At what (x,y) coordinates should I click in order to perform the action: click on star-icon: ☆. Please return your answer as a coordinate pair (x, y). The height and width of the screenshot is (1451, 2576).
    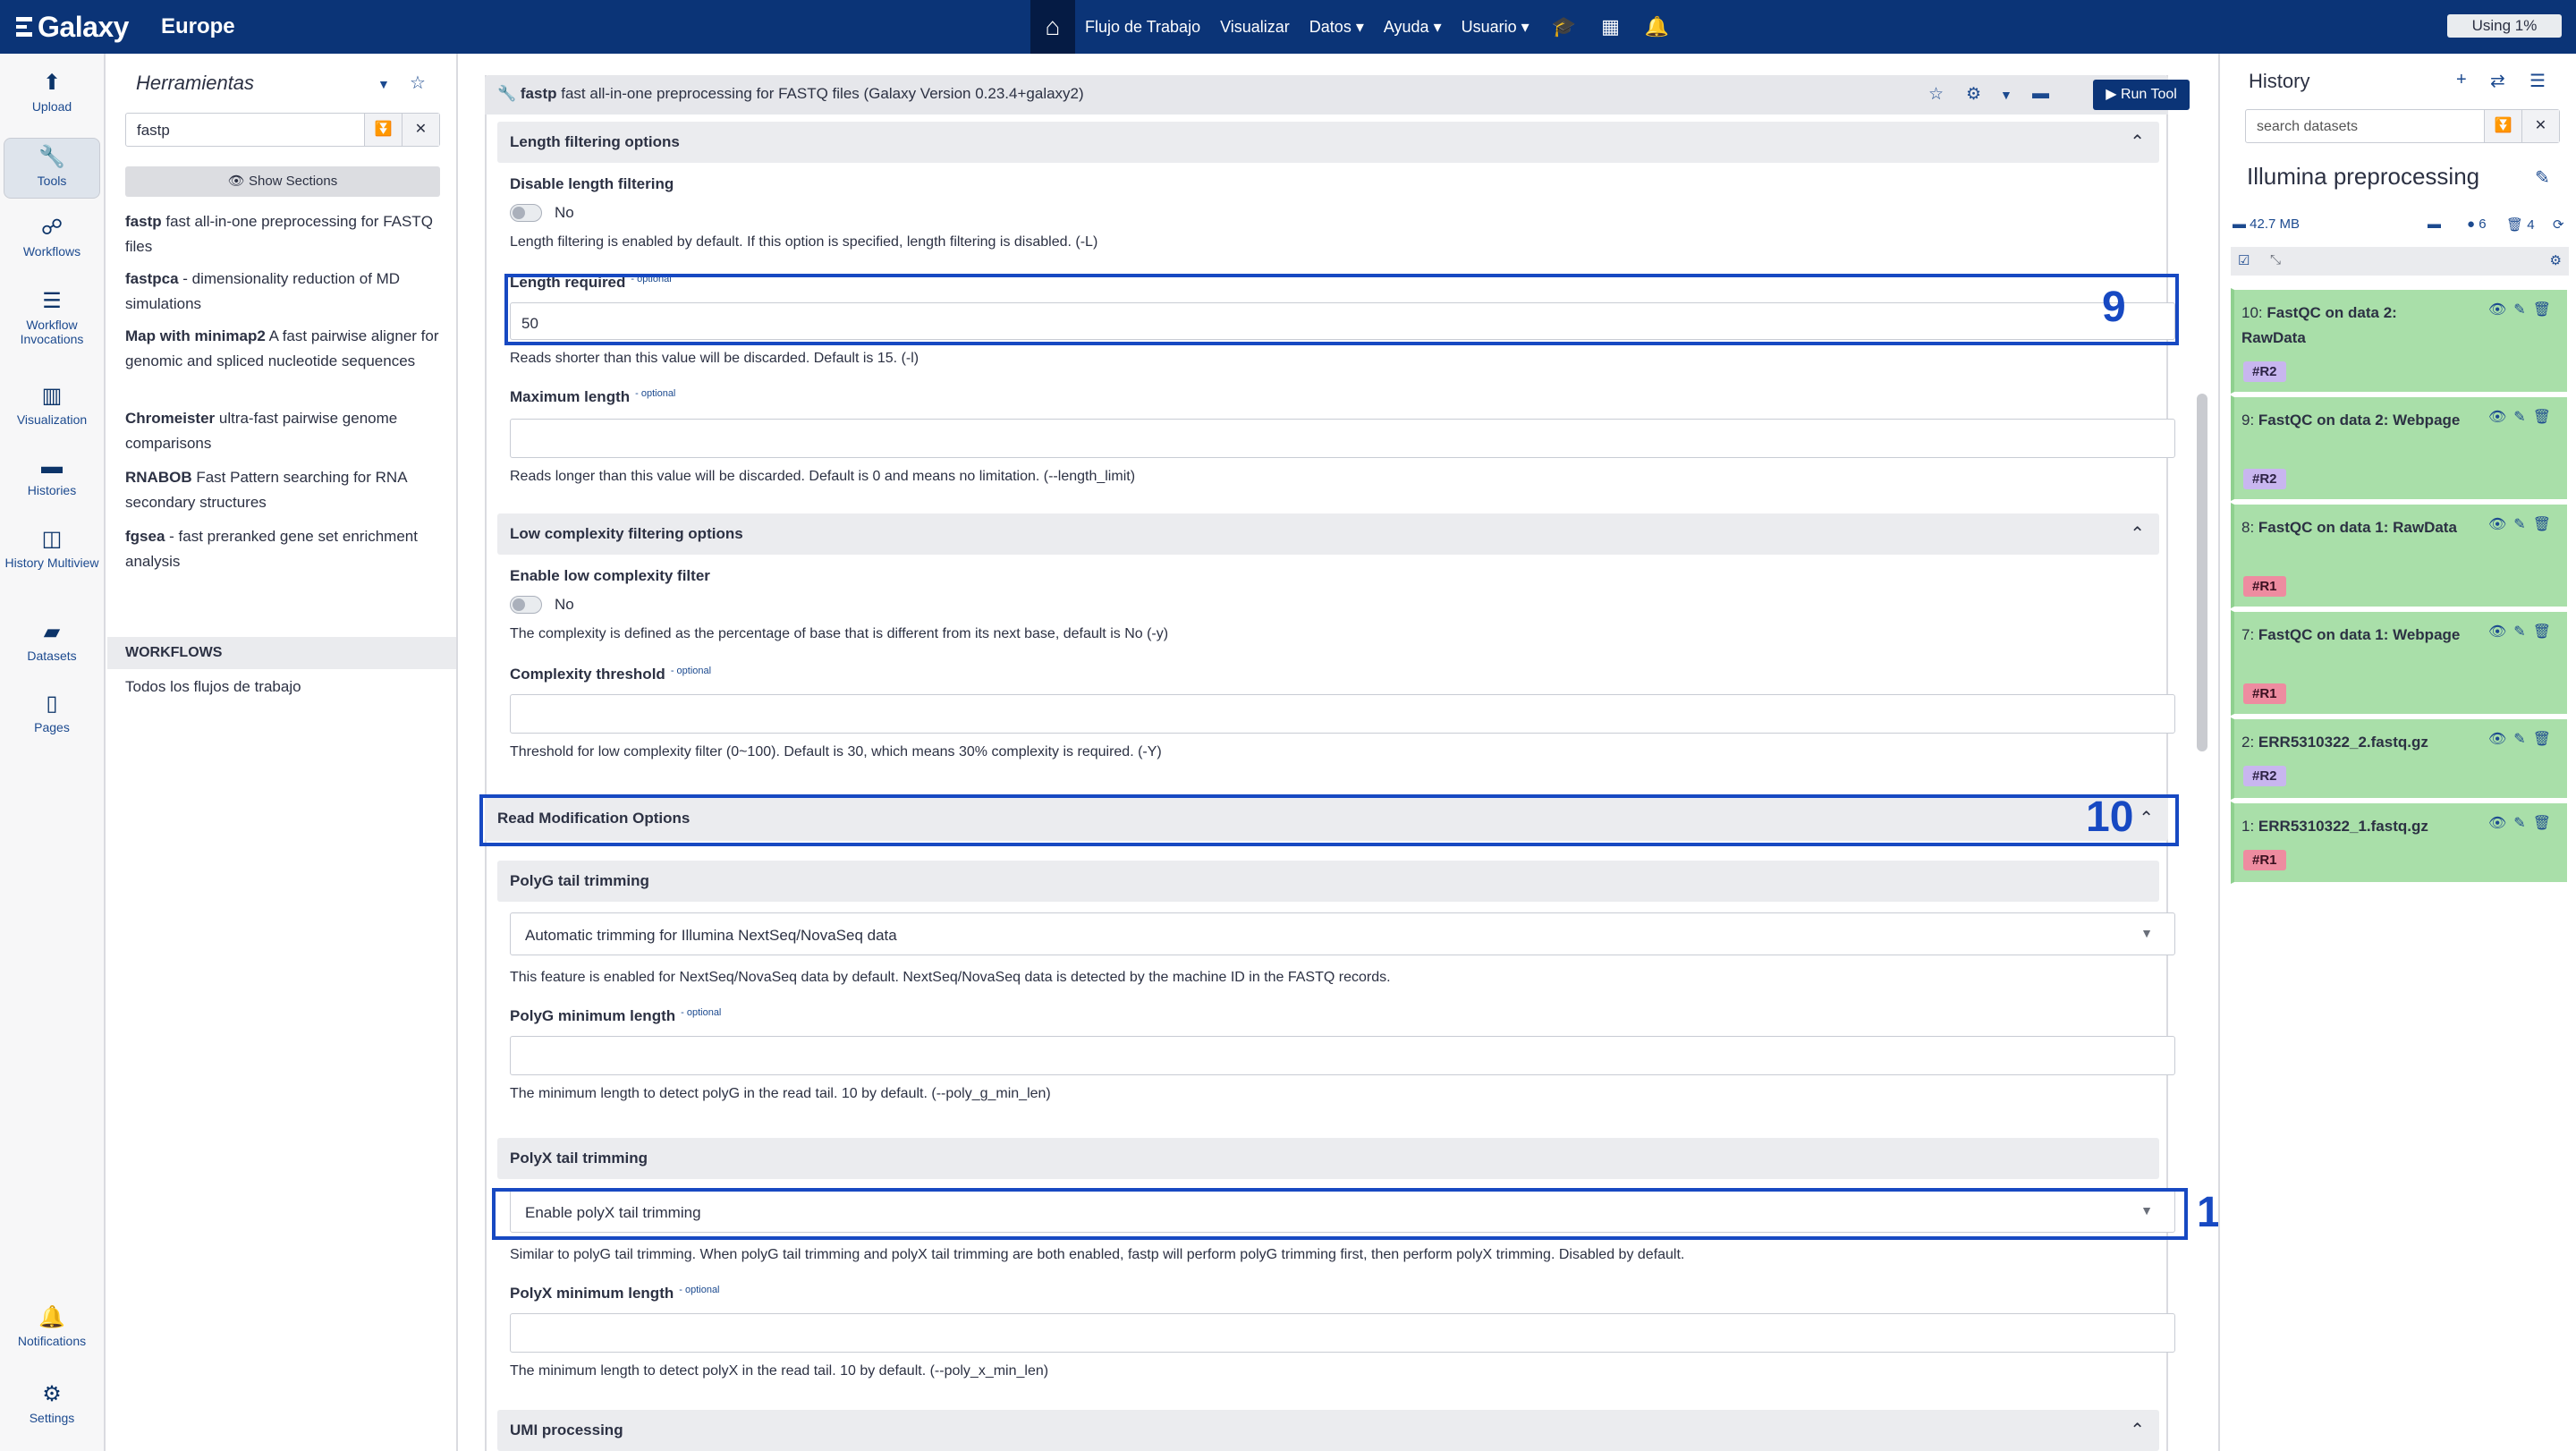
    Looking at the image, I should click on (418, 83).